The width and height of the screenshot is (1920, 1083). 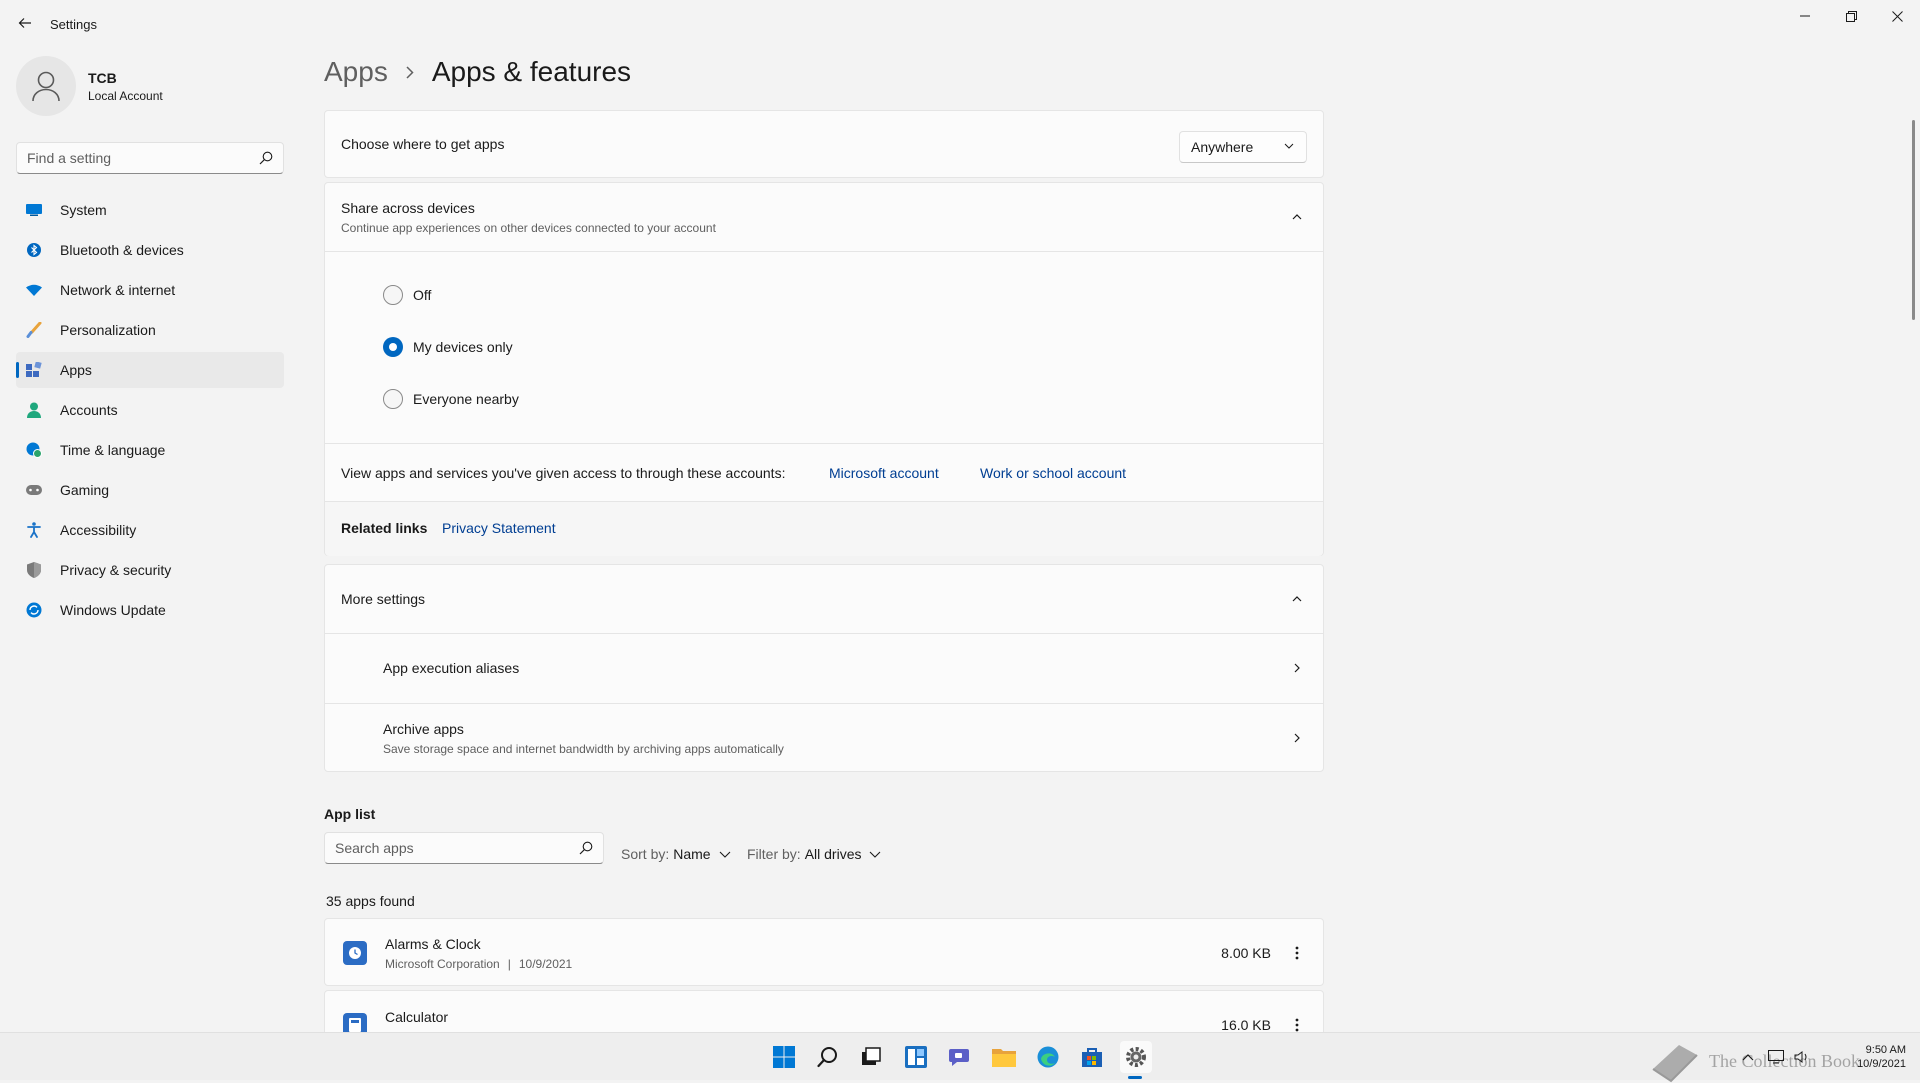 I want to click on radio-everyone-nearby: Everyone nearby, so click(x=451, y=399).